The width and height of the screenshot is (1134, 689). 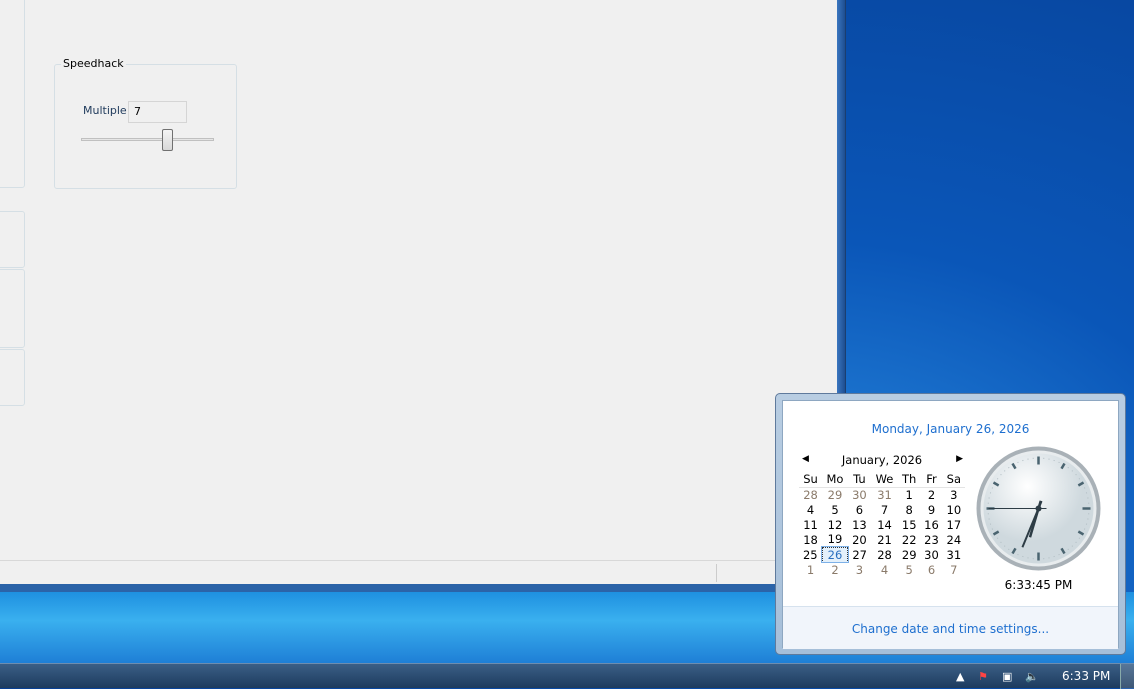 What do you see at coordinates (93, 63) in the screenshot?
I see `speedhack-group-title: Speedhack` at bounding box center [93, 63].